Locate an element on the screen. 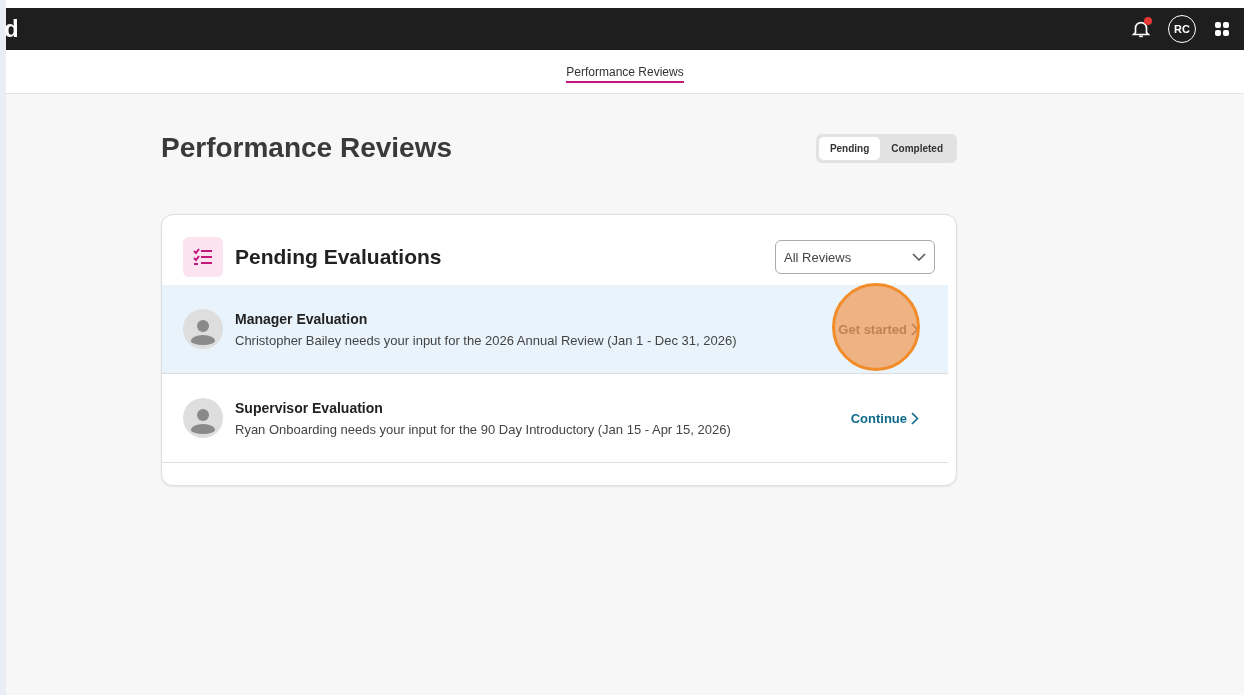 The height and width of the screenshot is (695, 1244). chevron-right-icon is located at coordinates (915, 418).